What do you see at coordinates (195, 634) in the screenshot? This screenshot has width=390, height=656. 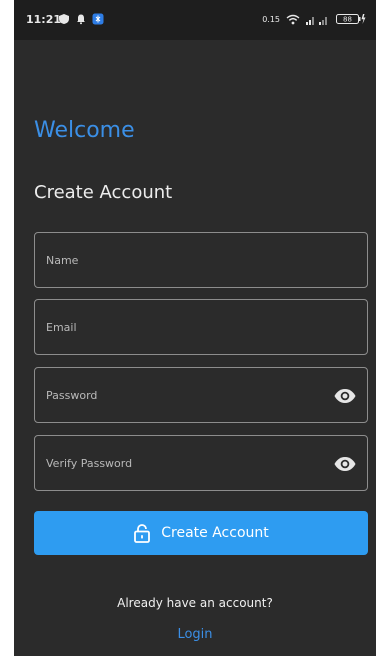 I see `login-link: Login` at bounding box center [195, 634].